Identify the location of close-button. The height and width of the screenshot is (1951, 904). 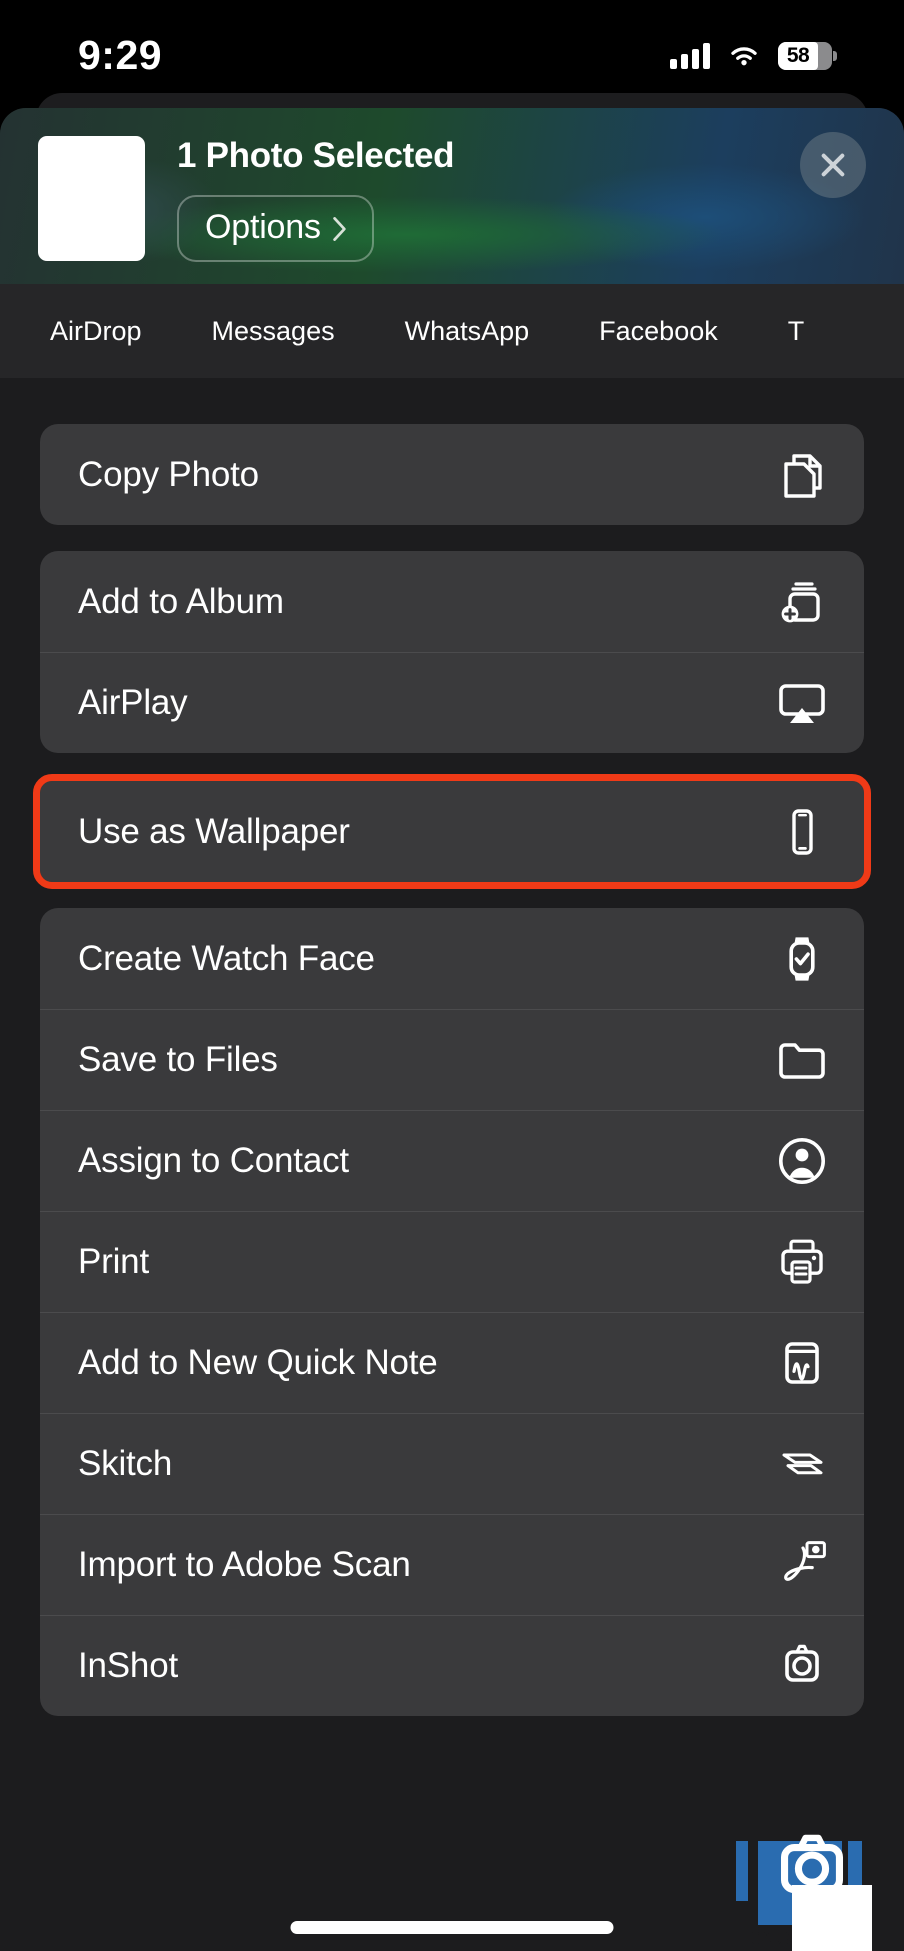
(833, 165).